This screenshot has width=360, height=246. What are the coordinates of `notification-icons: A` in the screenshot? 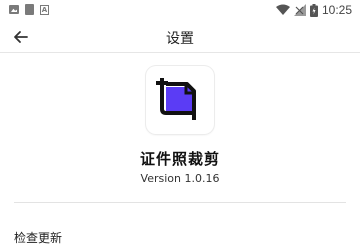 It's located at (29, 9).